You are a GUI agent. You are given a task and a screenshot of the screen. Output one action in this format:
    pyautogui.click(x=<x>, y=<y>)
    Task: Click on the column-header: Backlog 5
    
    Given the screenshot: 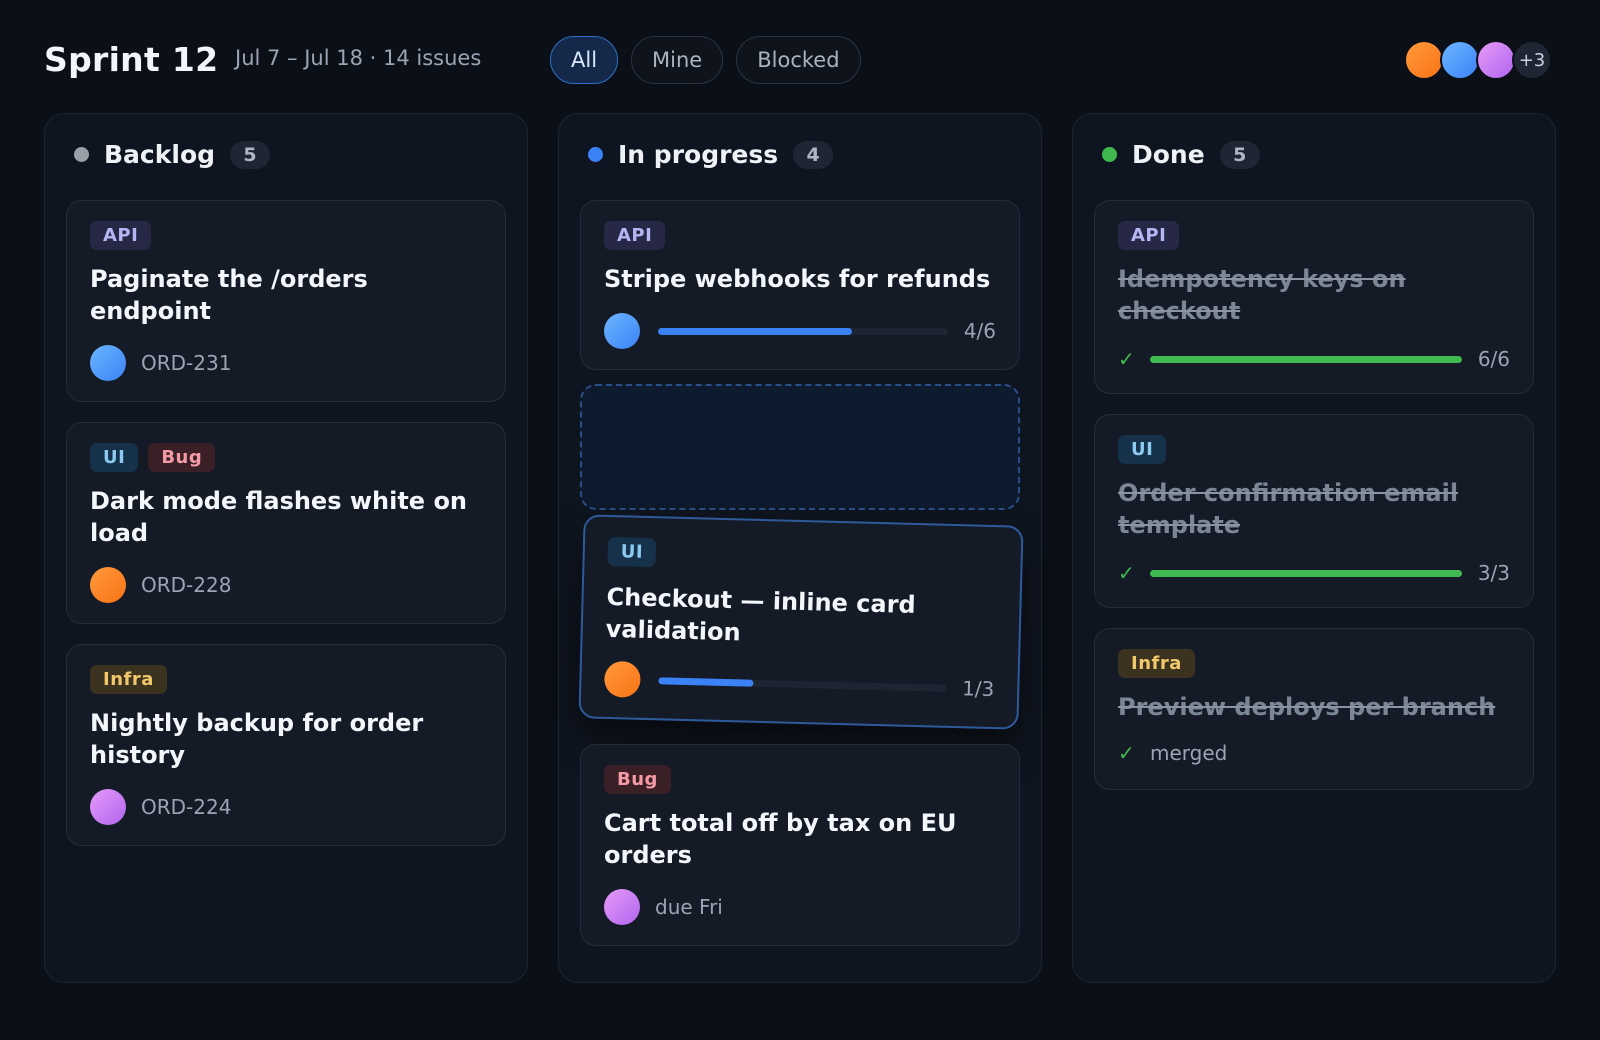 What is the action you would take?
    pyautogui.click(x=172, y=154)
    